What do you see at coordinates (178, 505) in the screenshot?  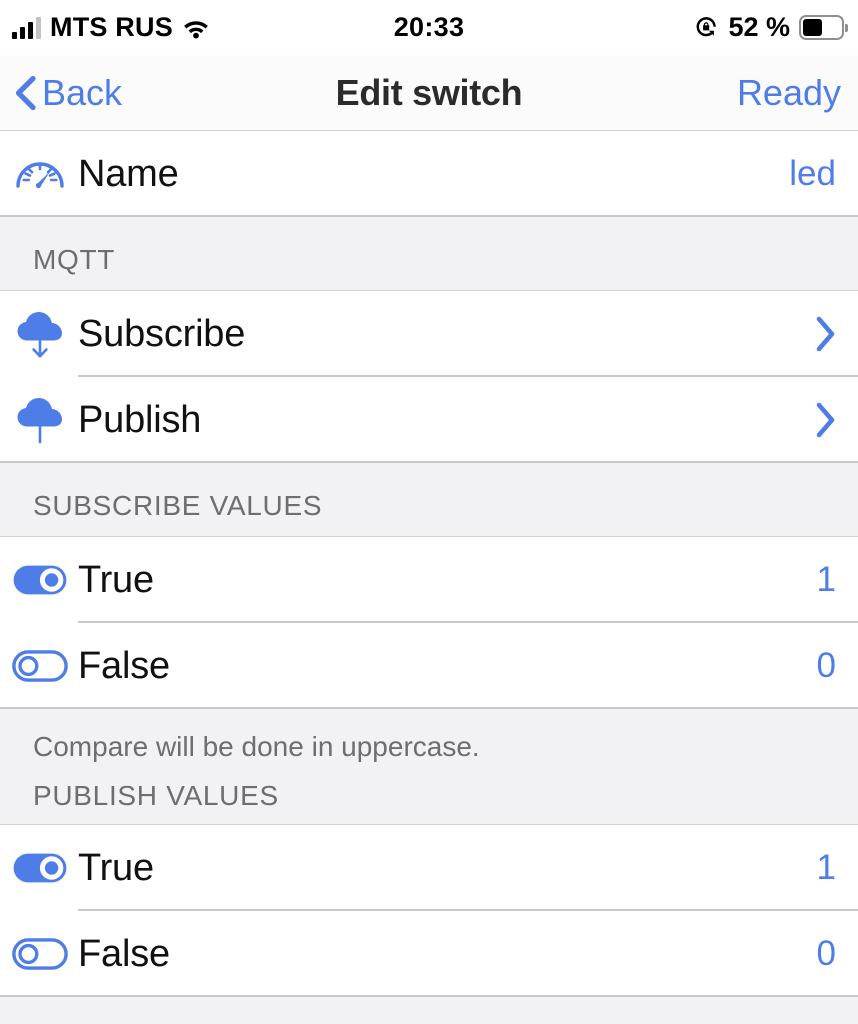 I see `section-header-label: SUBSCRIBE VALUES` at bounding box center [178, 505].